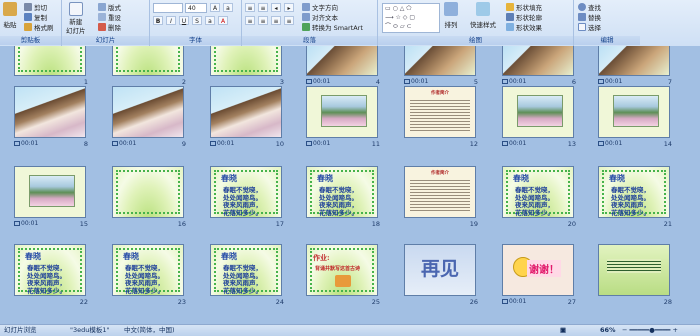 The height and width of the screenshot is (336, 700). I want to click on slide-thumbnail: 谢谢！, so click(538, 270).